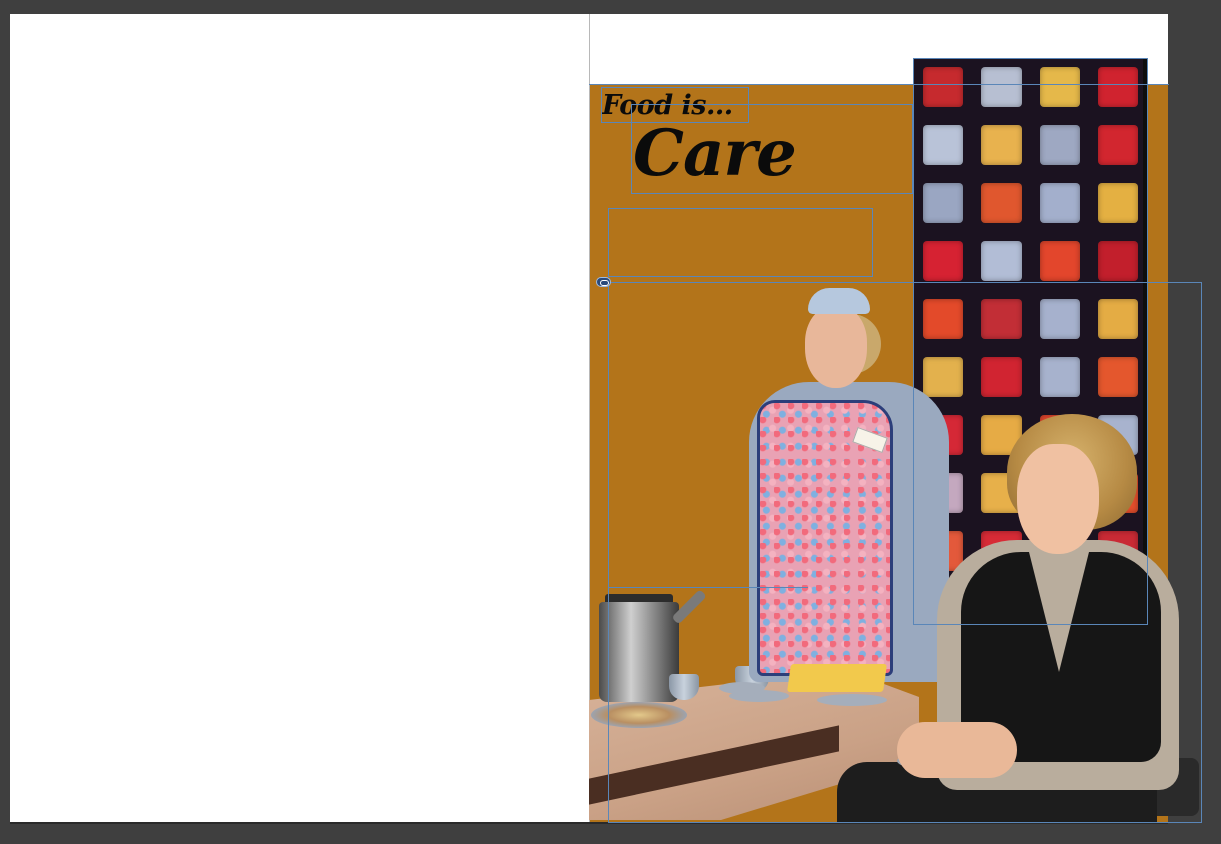 The height and width of the screenshot is (844, 1221). What do you see at coordinates (708, 435) in the screenshot?
I see `photo-text-wrap-boundary` at bounding box center [708, 435].